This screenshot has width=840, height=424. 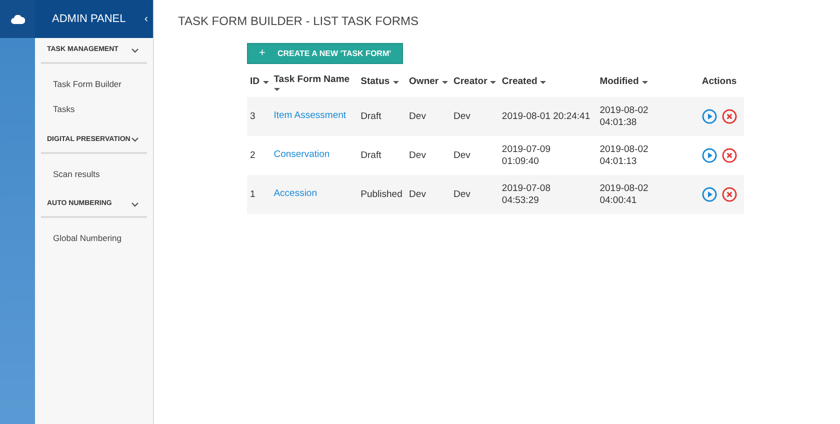 I want to click on table-cell-text: 2019-08-02 04:00:41, so click(x=625, y=194).